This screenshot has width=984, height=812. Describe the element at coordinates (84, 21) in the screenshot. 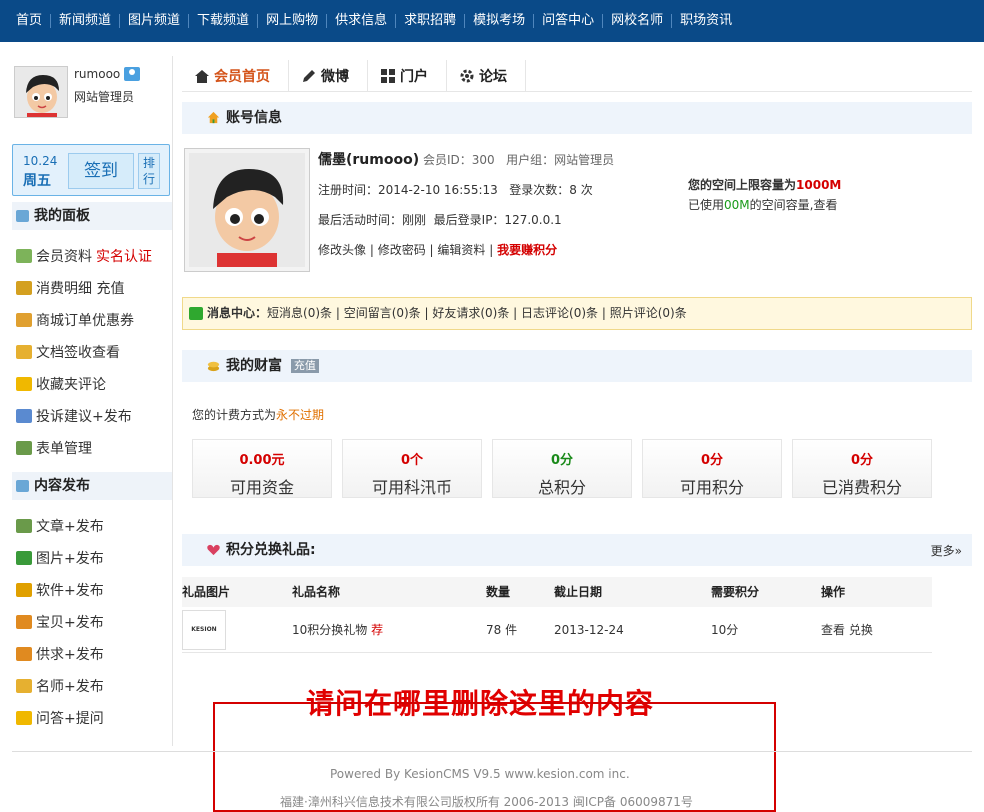

I see `topnav-link: 新闻频道` at that location.